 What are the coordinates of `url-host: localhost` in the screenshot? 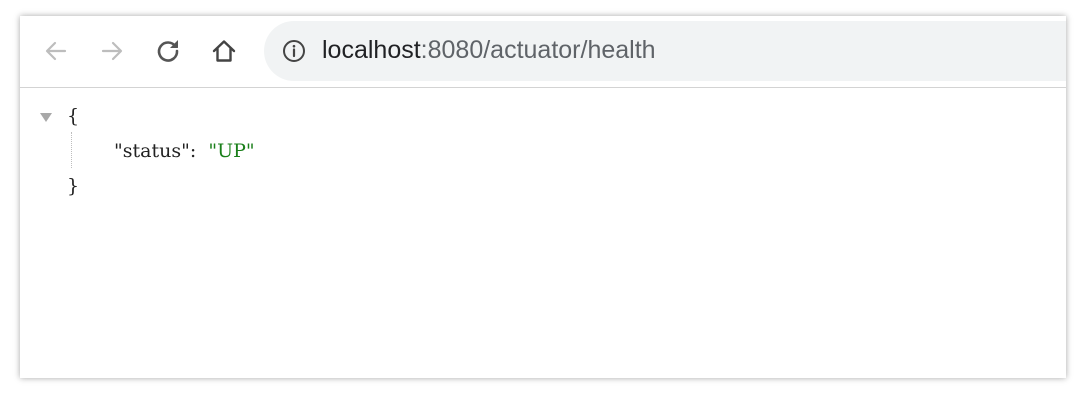 It's located at (371, 50).